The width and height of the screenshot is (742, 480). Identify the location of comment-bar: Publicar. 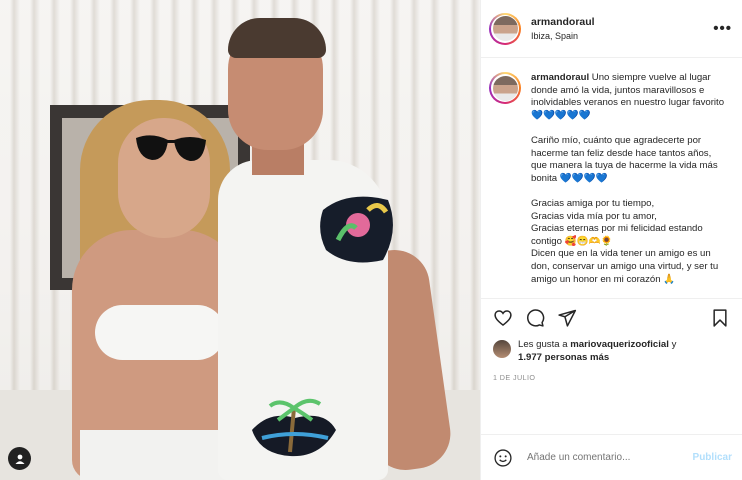
(611, 457).